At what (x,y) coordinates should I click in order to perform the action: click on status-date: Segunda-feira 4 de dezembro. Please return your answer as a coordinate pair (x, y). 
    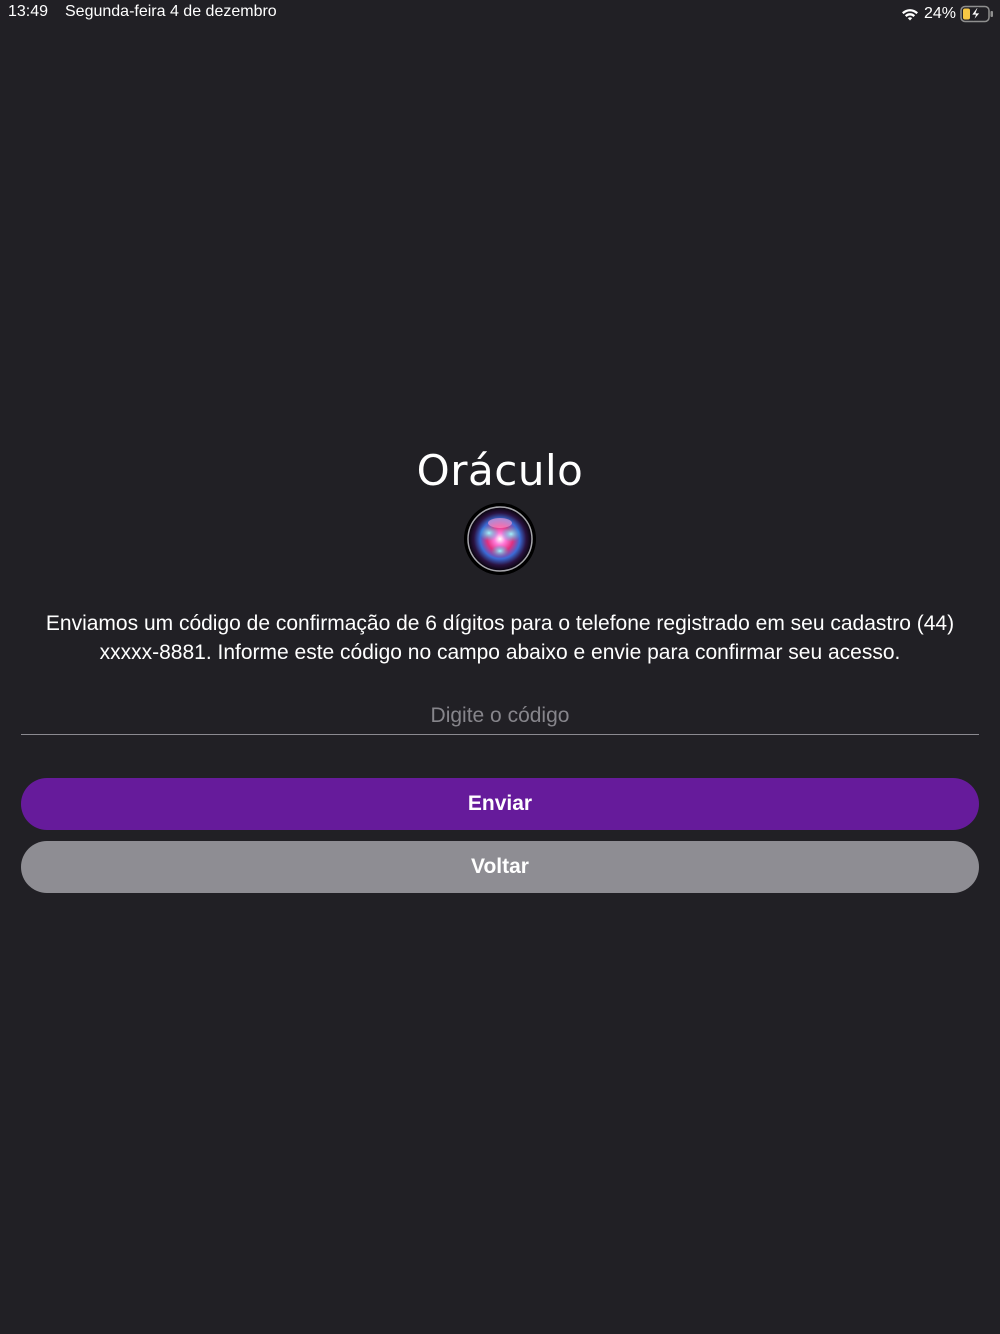
    Looking at the image, I should click on (171, 11).